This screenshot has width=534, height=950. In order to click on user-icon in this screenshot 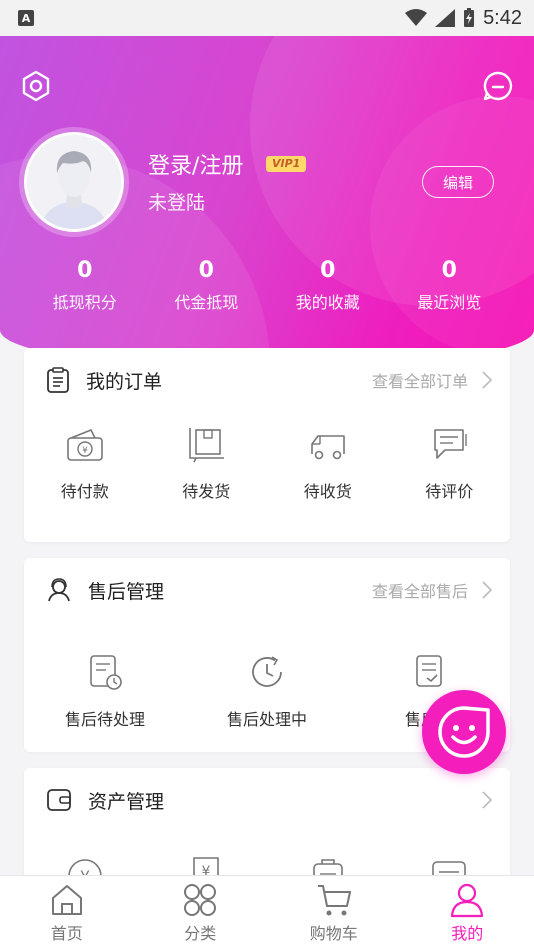, I will do `click(467, 900)`.